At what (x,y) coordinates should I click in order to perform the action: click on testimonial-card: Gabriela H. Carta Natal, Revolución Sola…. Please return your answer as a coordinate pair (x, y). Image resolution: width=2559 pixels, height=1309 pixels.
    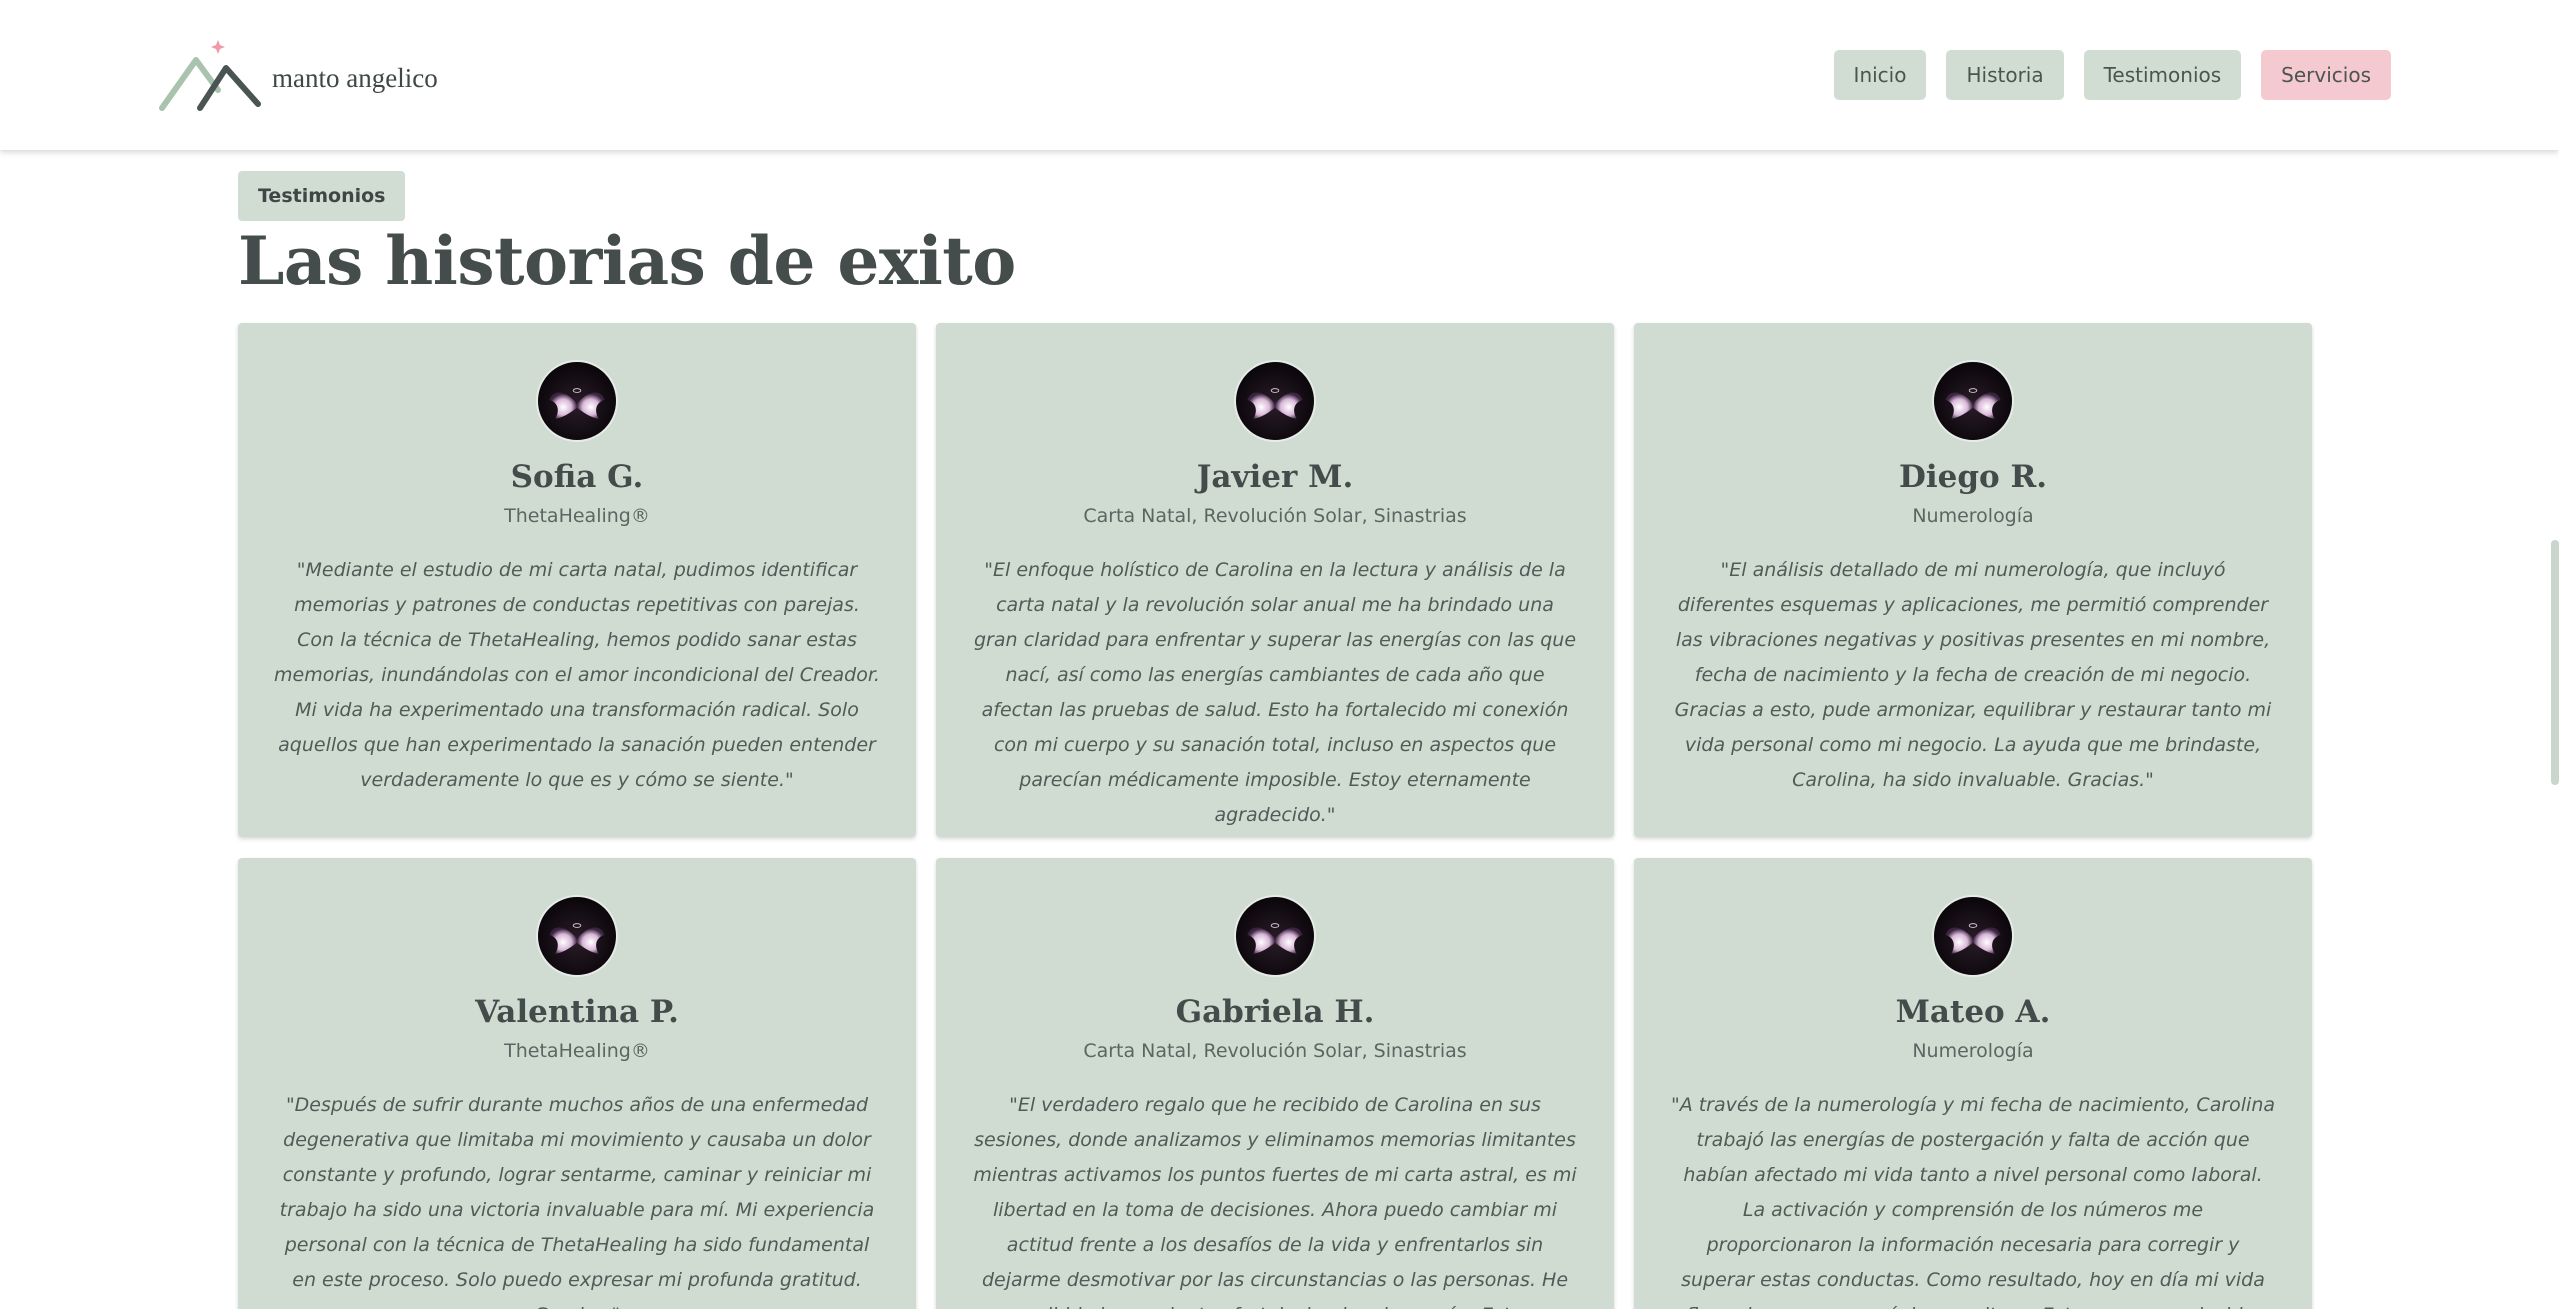
    Looking at the image, I should click on (1275, 1083).